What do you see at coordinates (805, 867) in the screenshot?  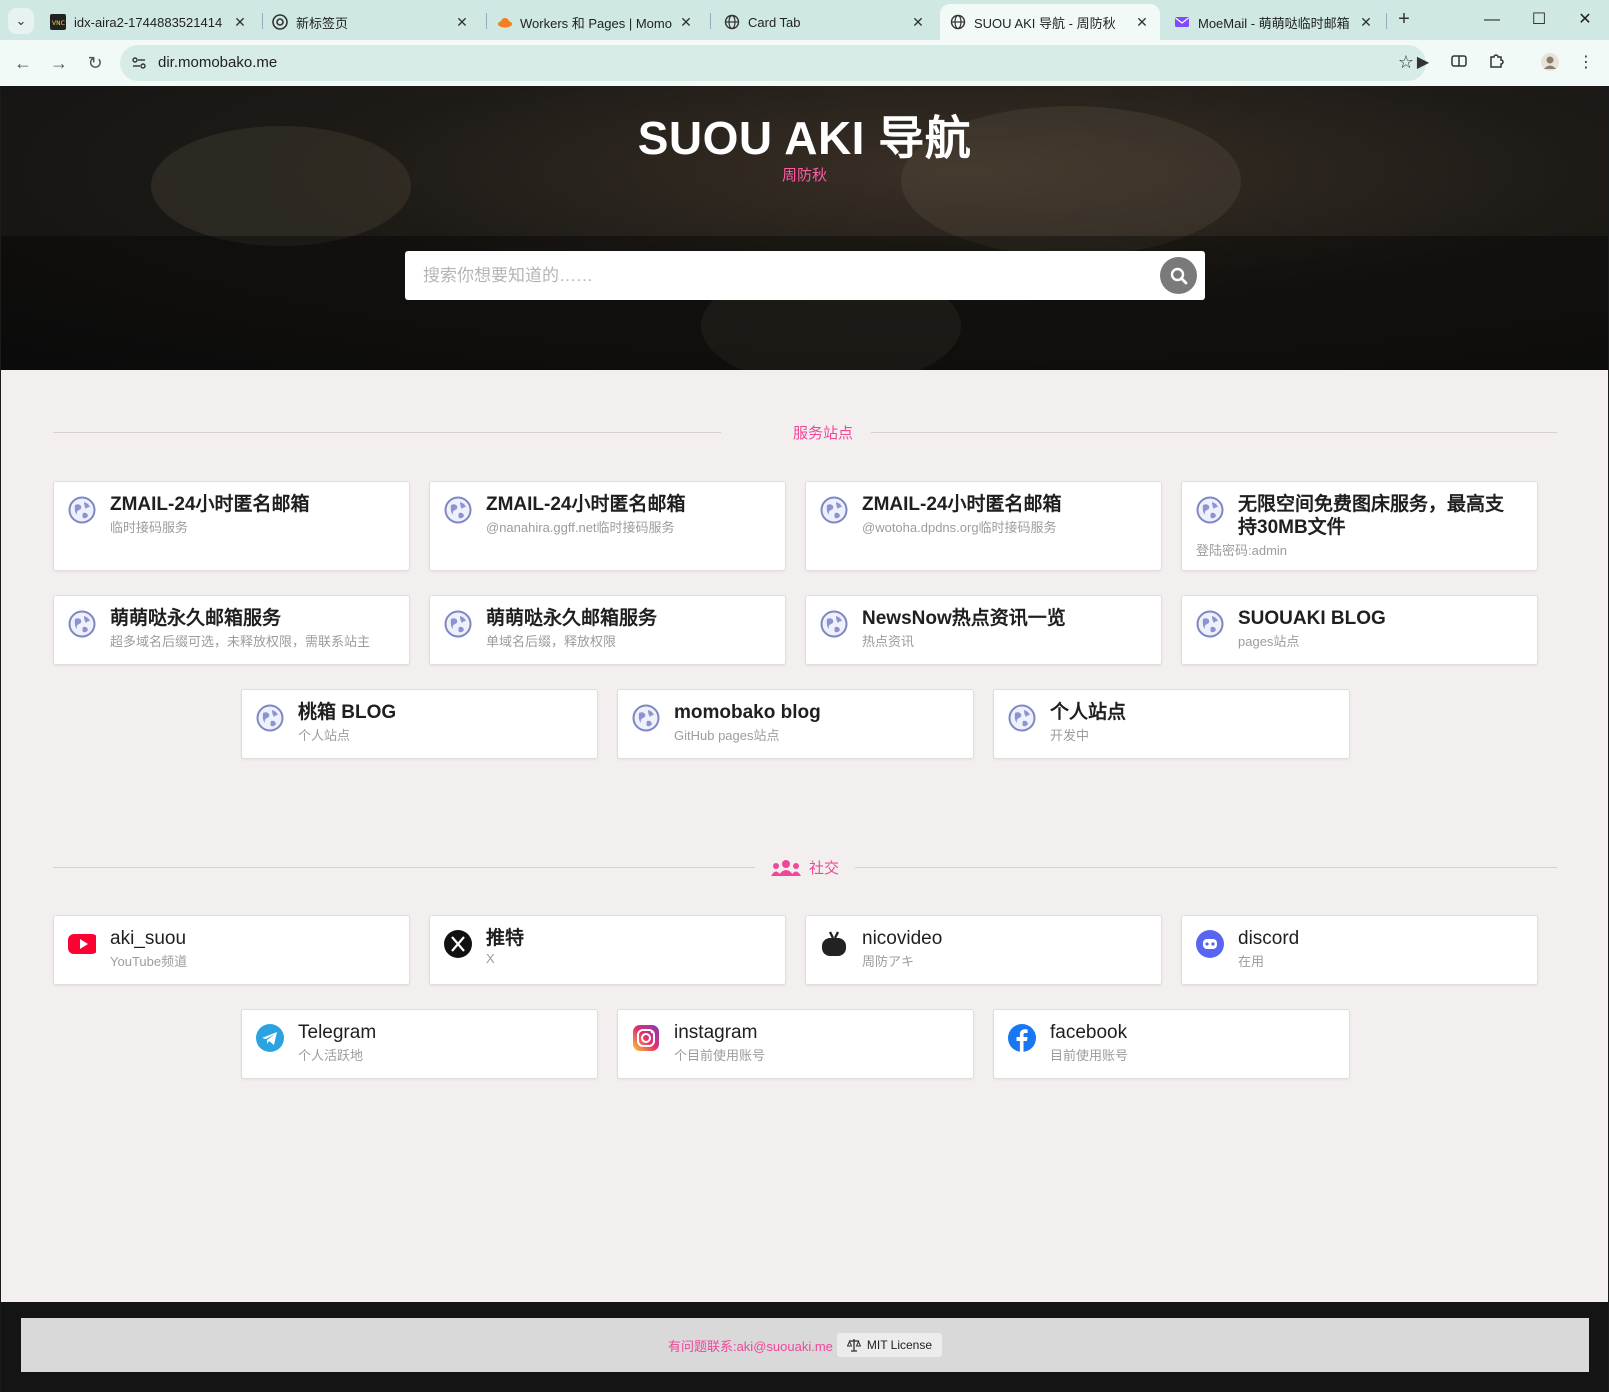 I see `section-header-social: 社交` at bounding box center [805, 867].